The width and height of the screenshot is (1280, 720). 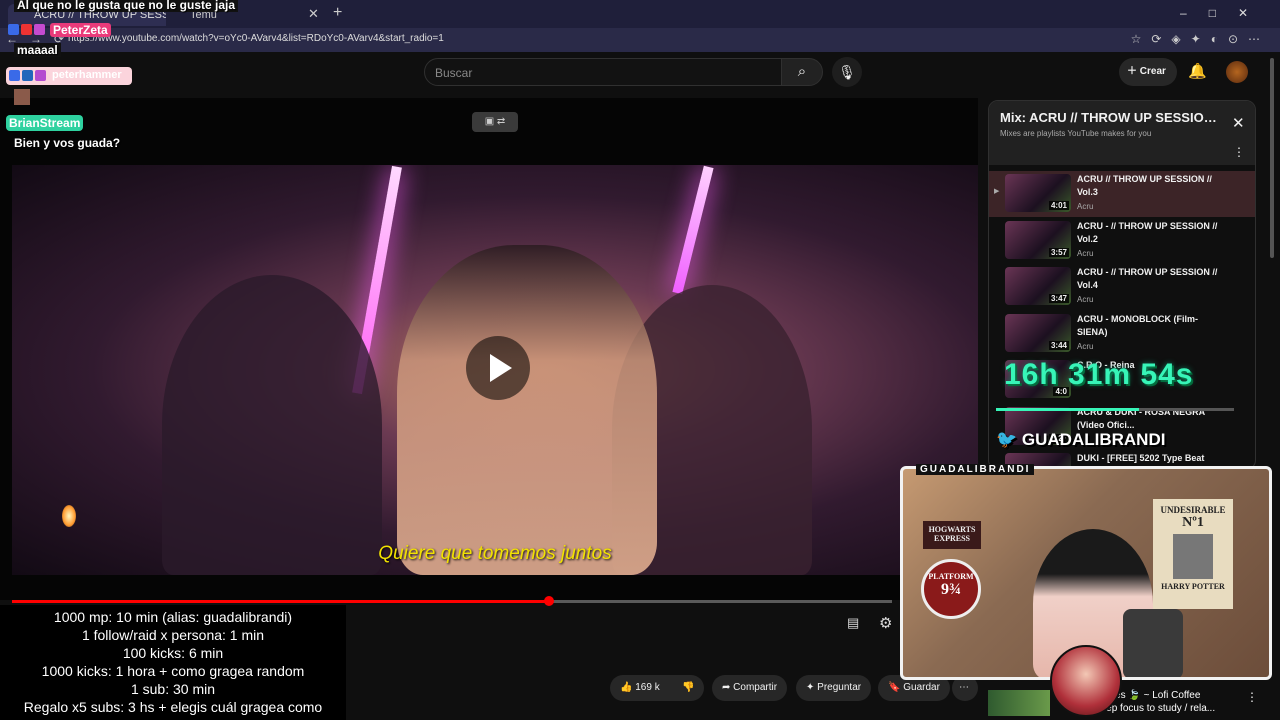 I want to click on emote-icon, so click(x=22, y=97).